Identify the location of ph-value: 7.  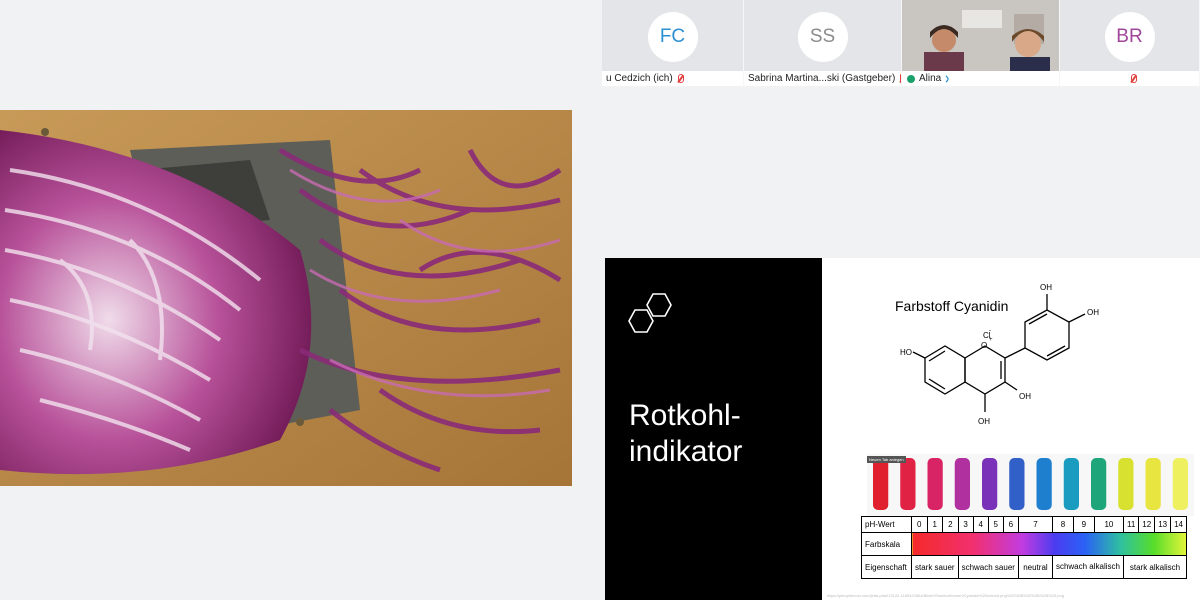
(1035, 524).